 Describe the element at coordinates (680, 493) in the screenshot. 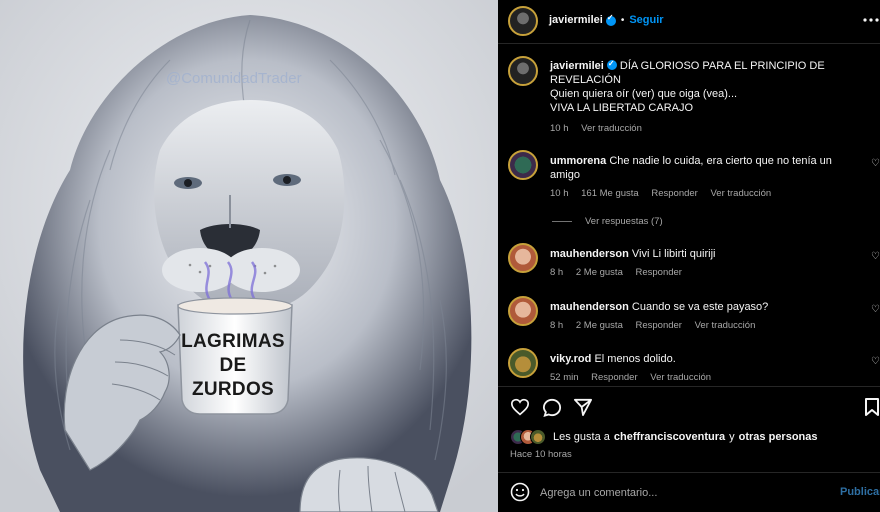

I see `comment-input` at that location.